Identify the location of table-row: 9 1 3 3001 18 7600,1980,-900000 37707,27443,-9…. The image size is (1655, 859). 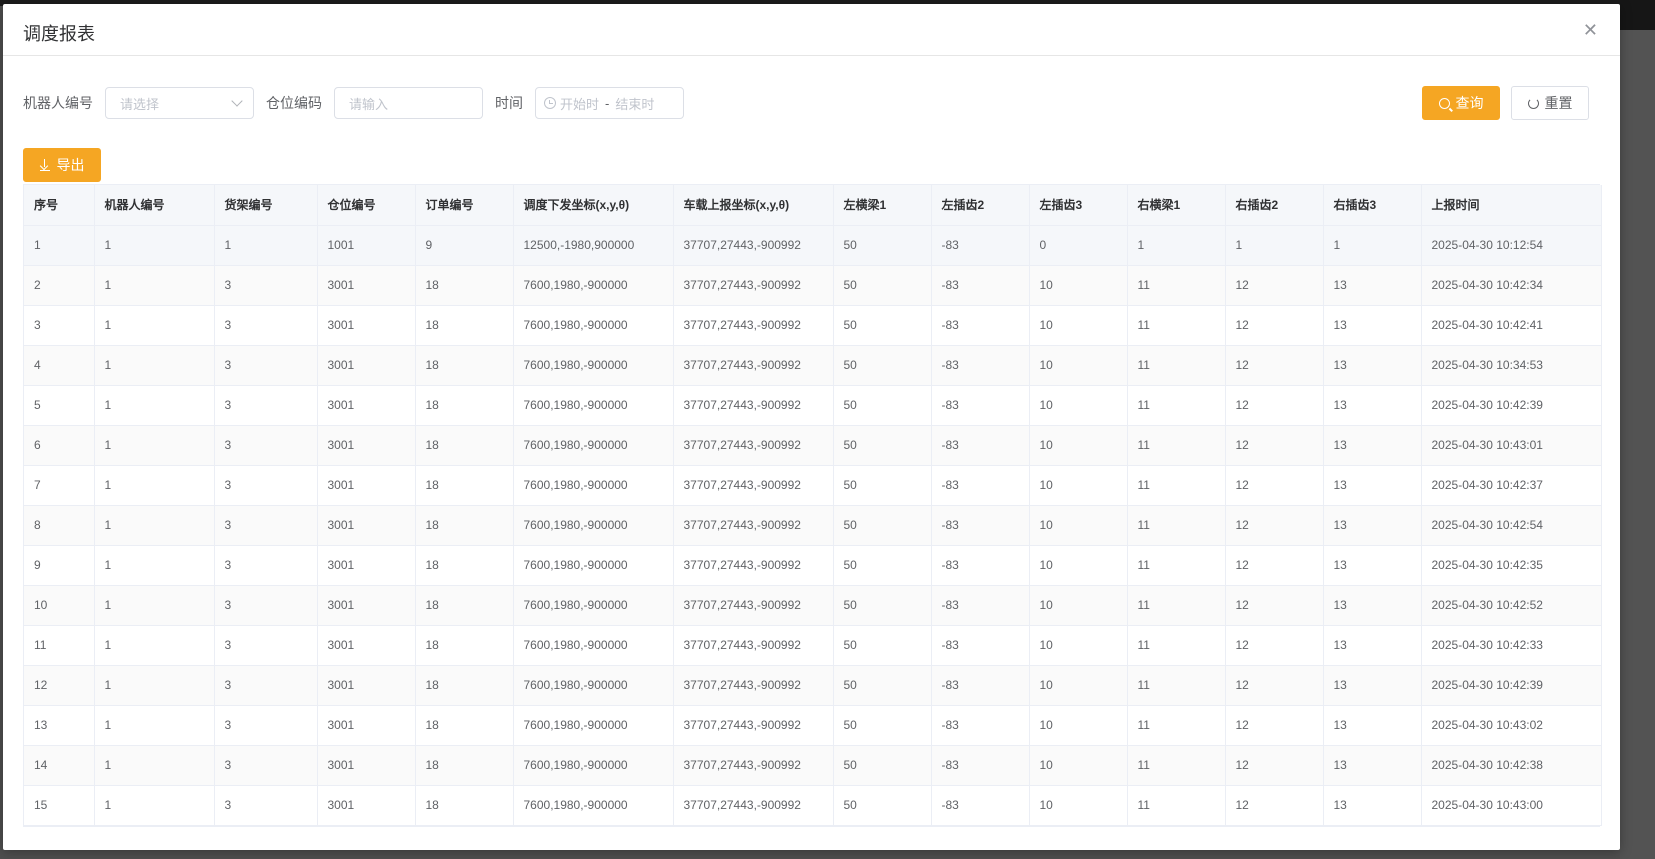
(813, 565).